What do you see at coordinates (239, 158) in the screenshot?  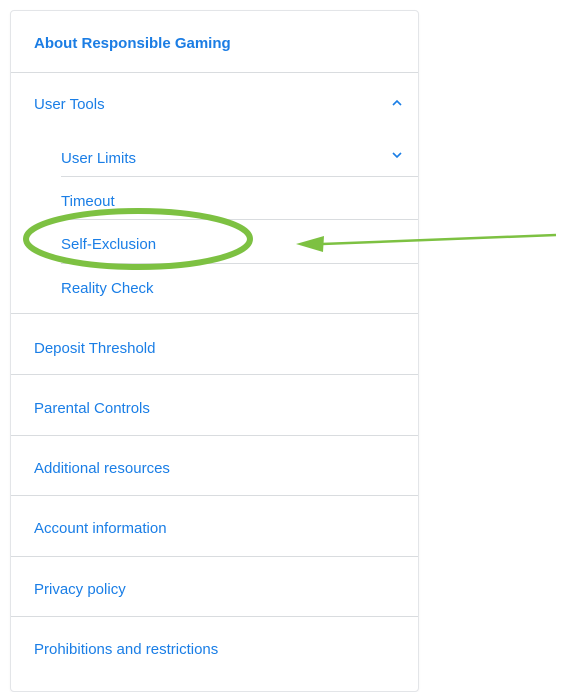 I see `user-limits-toggle: User Limits` at bounding box center [239, 158].